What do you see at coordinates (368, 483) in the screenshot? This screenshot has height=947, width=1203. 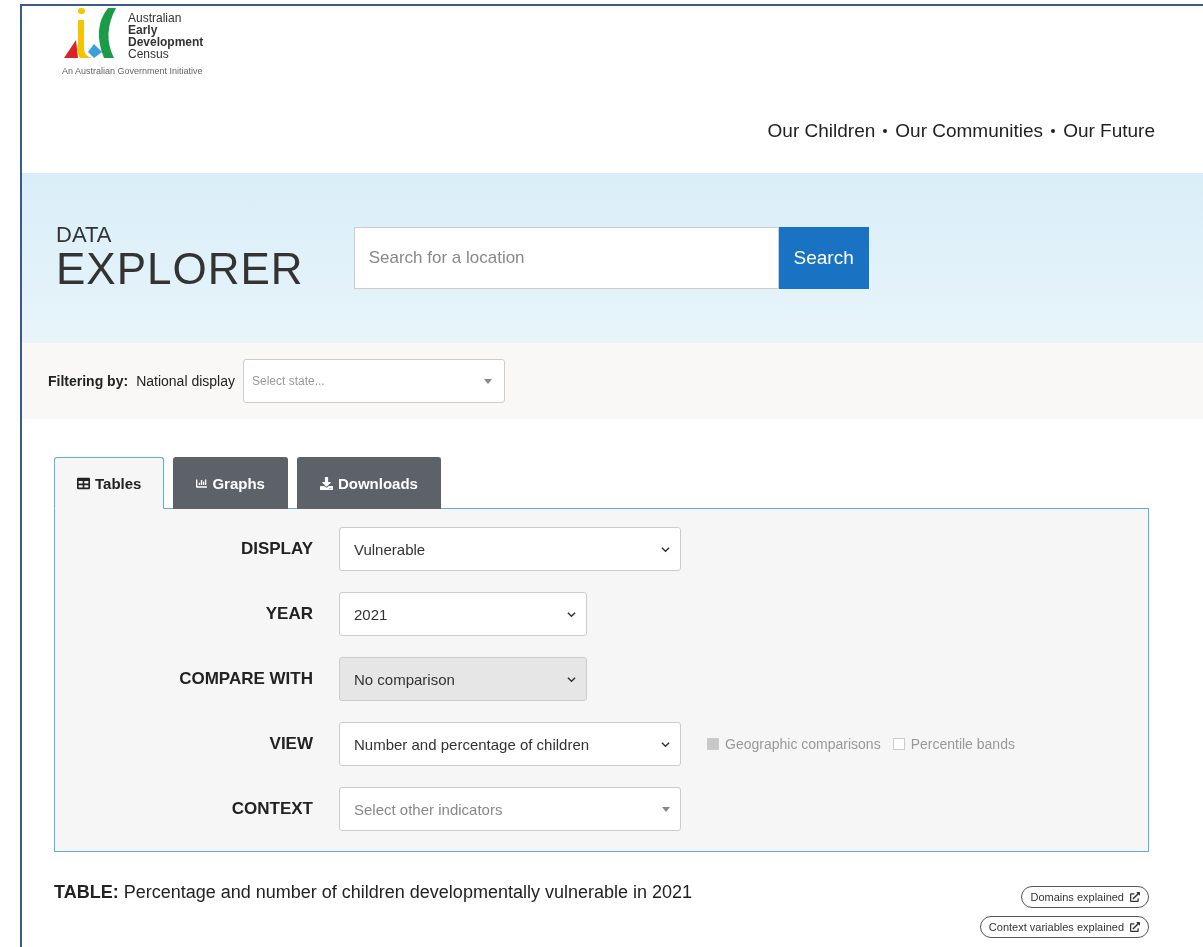 I see `tab: Downloads` at bounding box center [368, 483].